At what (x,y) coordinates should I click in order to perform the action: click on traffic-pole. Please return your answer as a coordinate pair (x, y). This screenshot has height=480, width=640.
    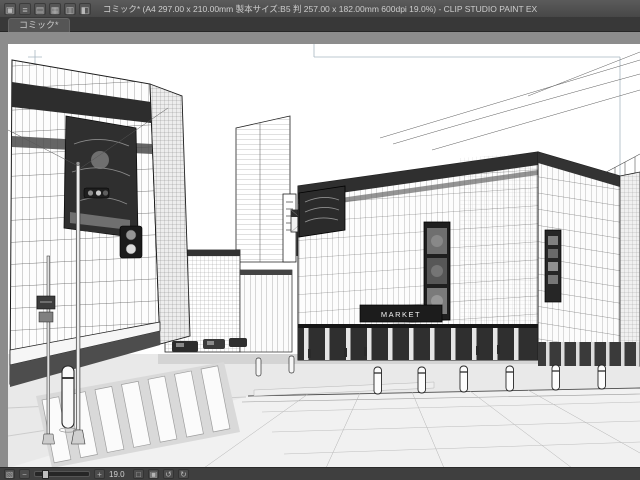
    Looking at the image, I should click on (78, 297).